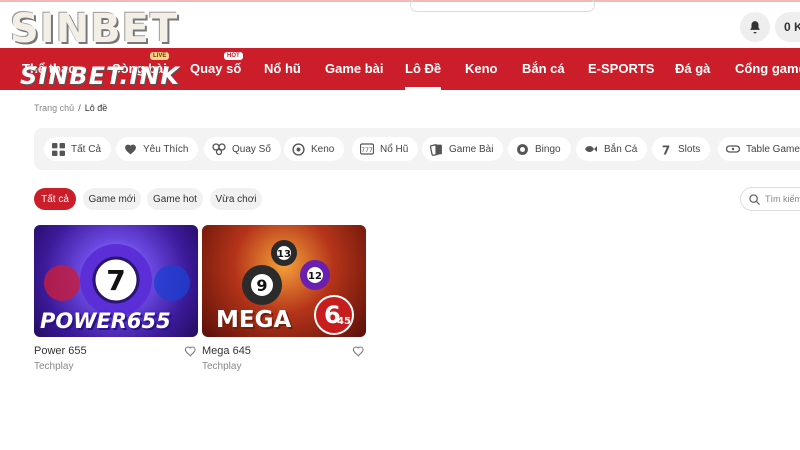 The width and height of the screenshot is (800, 450). I want to click on category-ban-ca: Bắn Cá, so click(612, 149).